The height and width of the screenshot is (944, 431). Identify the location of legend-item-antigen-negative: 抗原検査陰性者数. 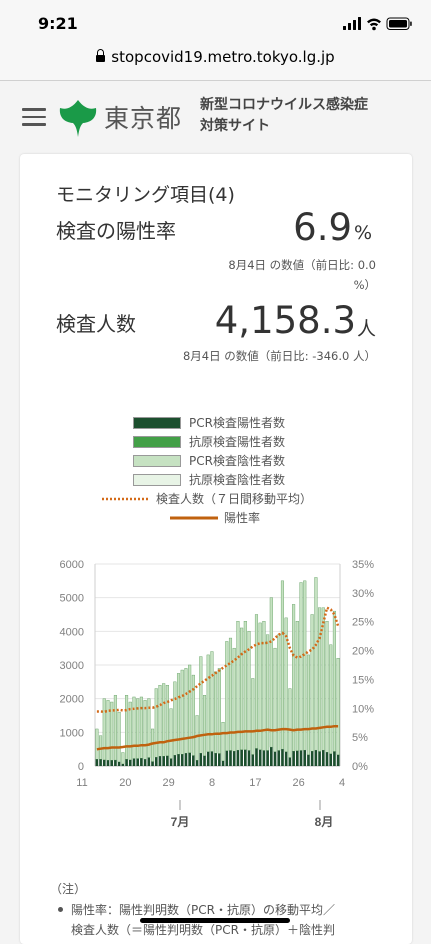
(209, 480).